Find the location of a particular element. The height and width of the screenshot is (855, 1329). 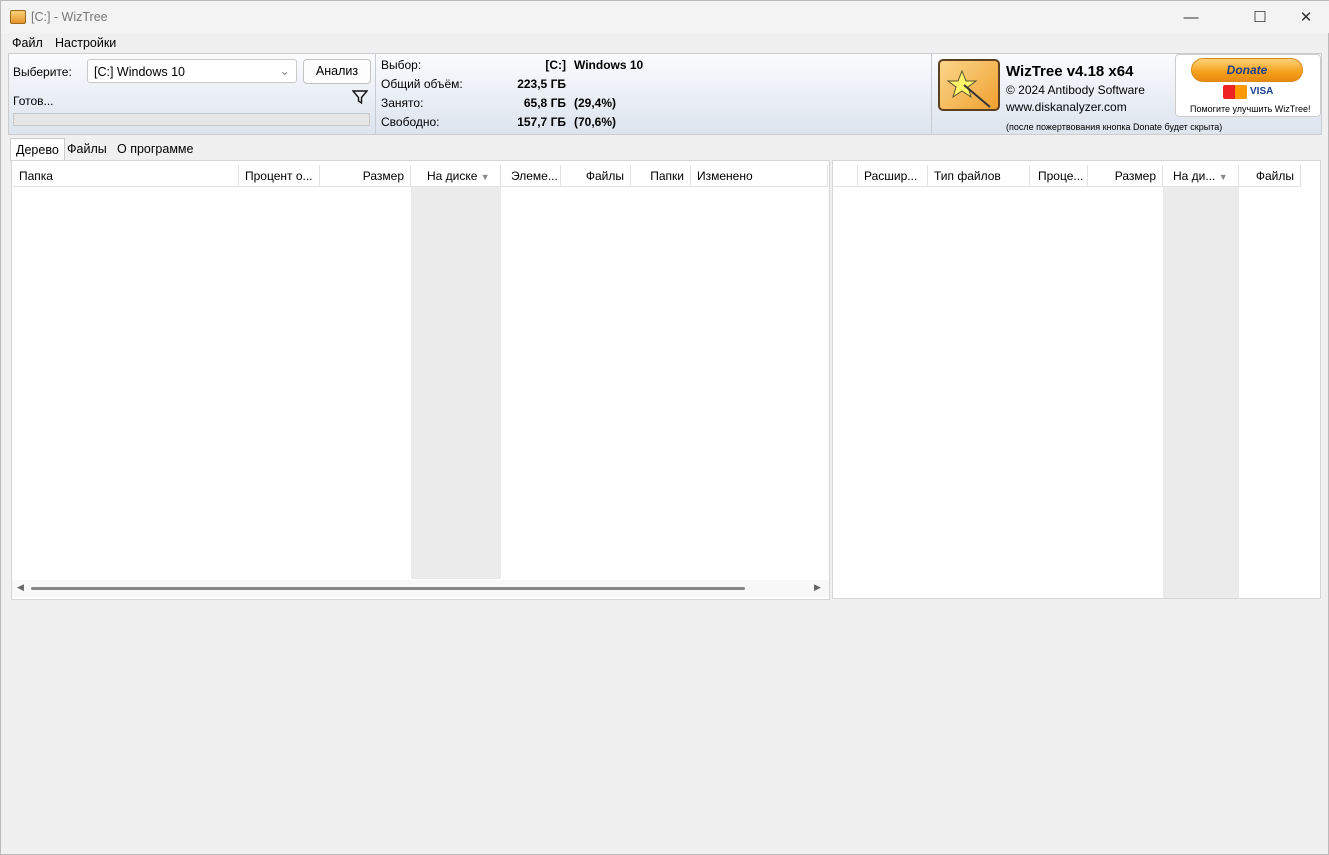

col-size: Размер is located at coordinates (365, 176).